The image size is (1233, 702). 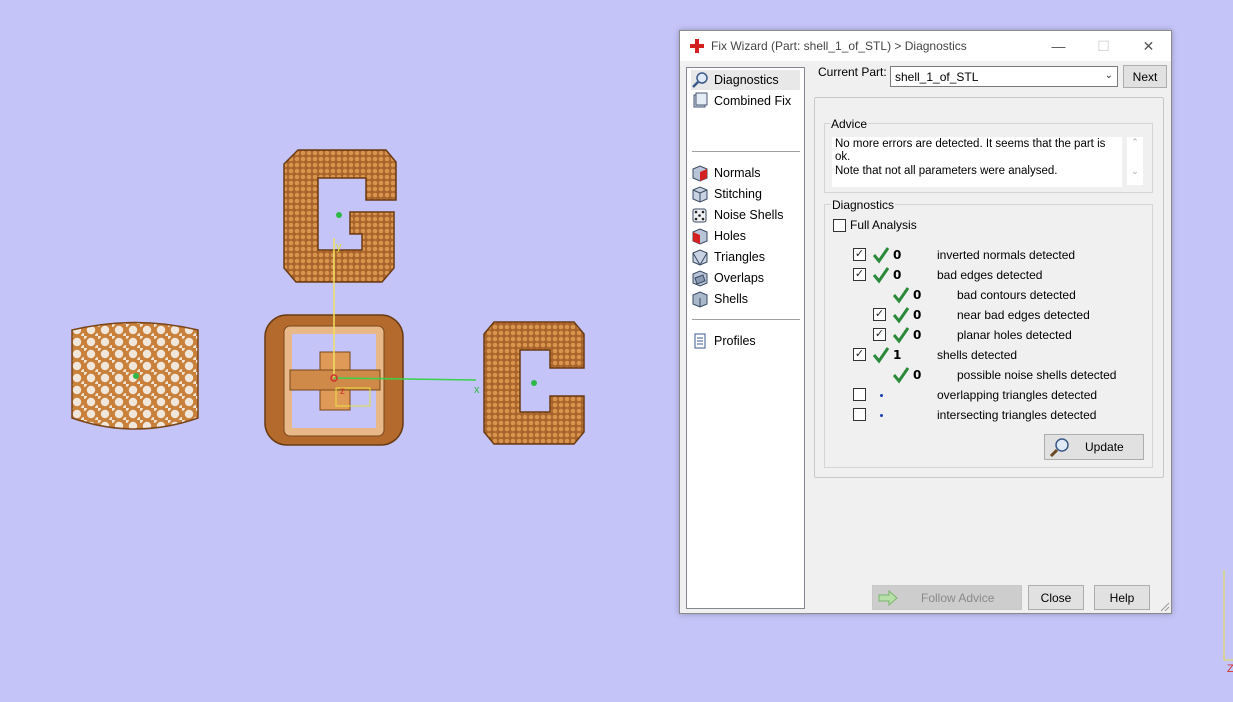 I want to click on diagnostics-legend: Diagnostics, so click(x=863, y=205).